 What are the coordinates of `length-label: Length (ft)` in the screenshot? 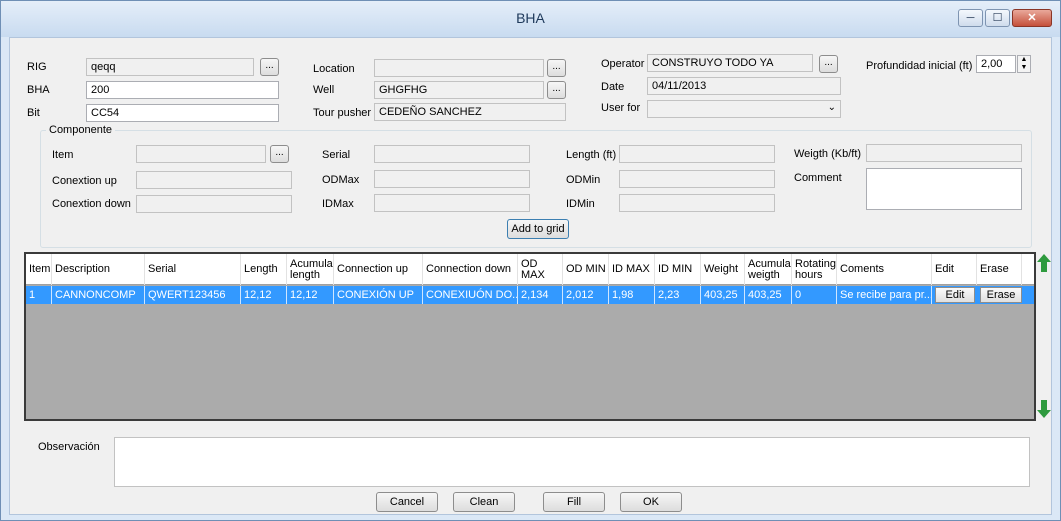 It's located at (591, 155).